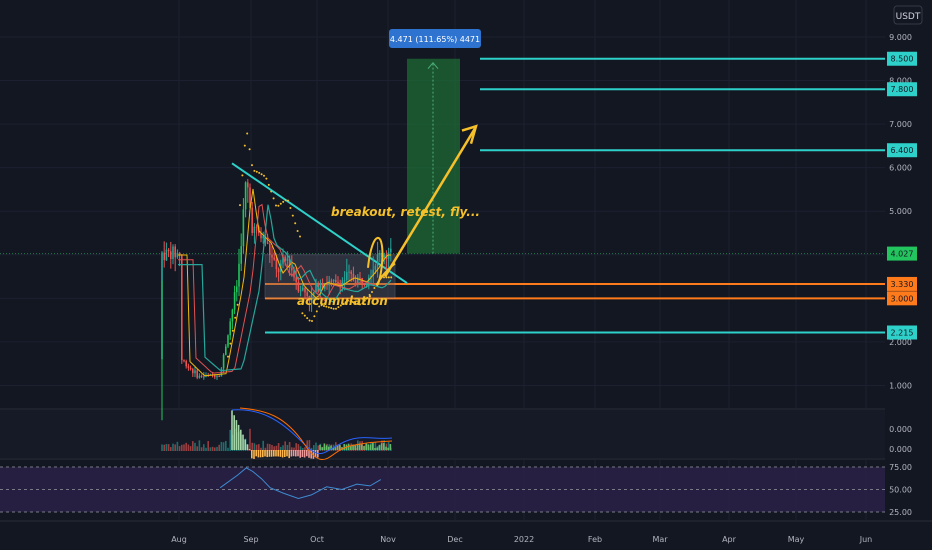  What do you see at coordinates (908, 15) in the screenshot?
I see `currency-badge: USDT` at bounding box center [908, 15].